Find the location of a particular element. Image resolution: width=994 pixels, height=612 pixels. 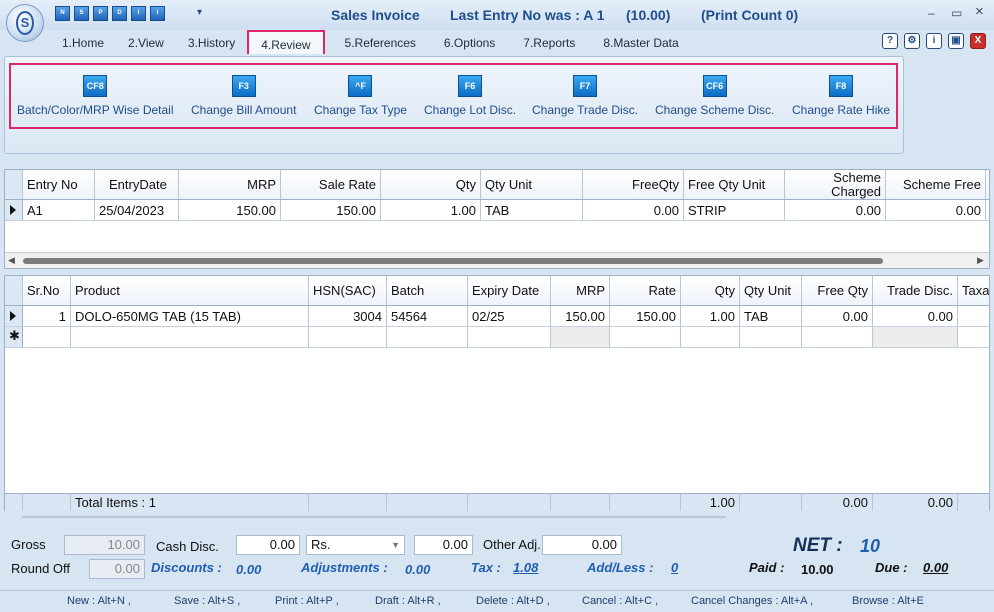

maximize-button: ▭ is located at coordinates (956, 13).